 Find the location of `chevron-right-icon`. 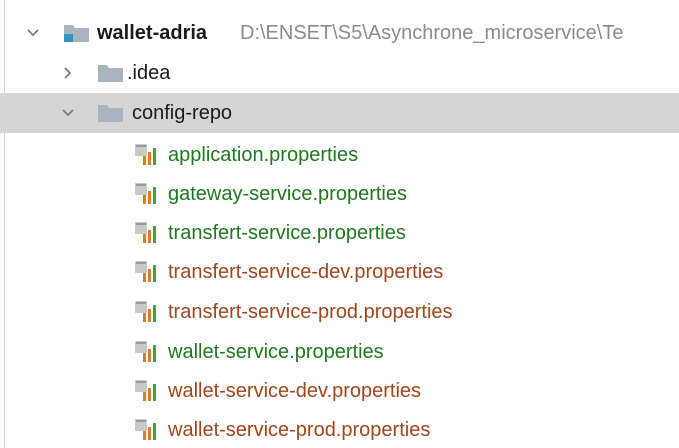

chevron-right-icon is located at coordinates (68, 73).